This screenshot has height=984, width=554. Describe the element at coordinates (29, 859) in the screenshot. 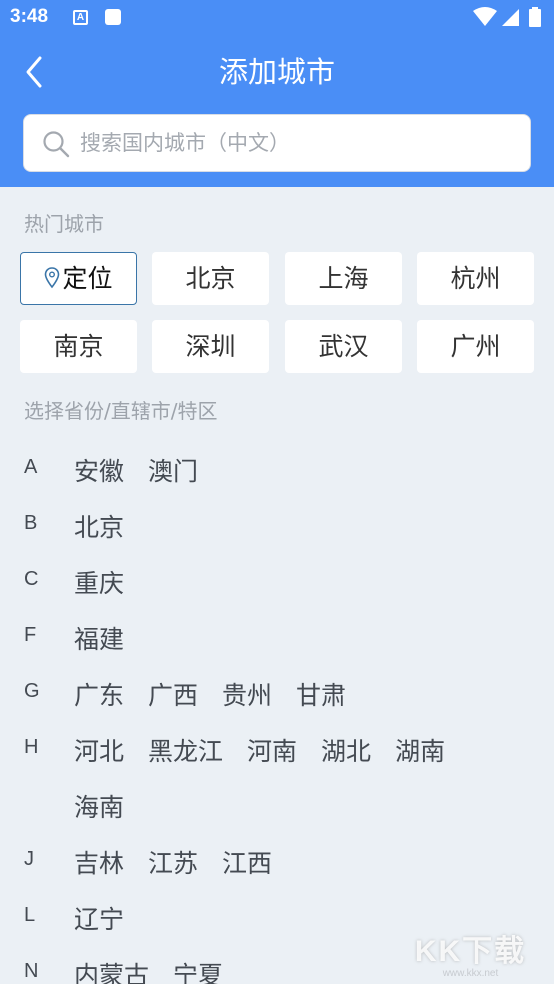

I see `index-letter: J` at that location.